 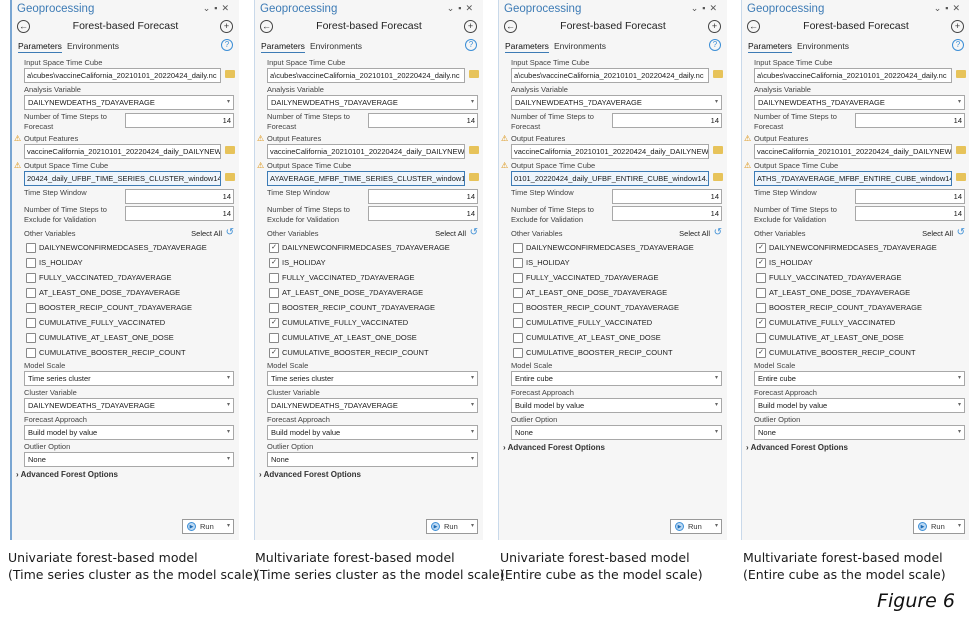 What do you see at coordinates (226, 26) in the screenshot?
I see `add-icon: +` at bounding box center [226, 26].